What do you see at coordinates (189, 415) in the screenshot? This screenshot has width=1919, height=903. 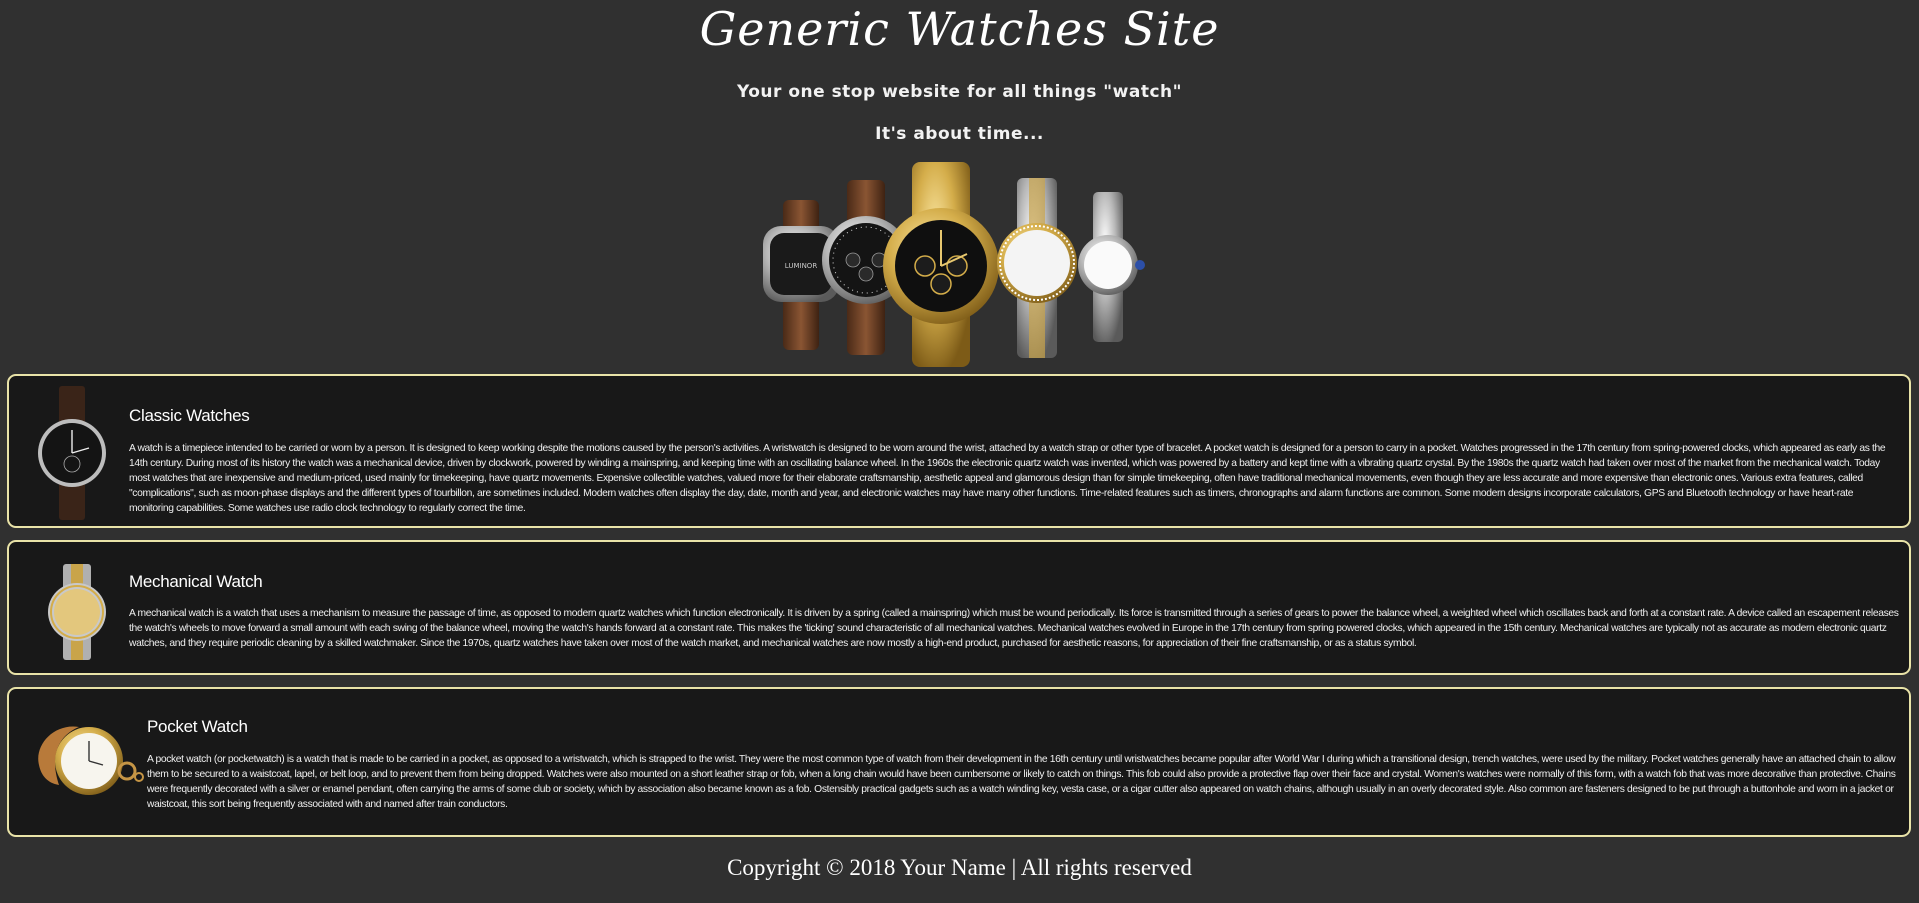 I see `section-title: Classic Watches` at bounding box center [189, 415].